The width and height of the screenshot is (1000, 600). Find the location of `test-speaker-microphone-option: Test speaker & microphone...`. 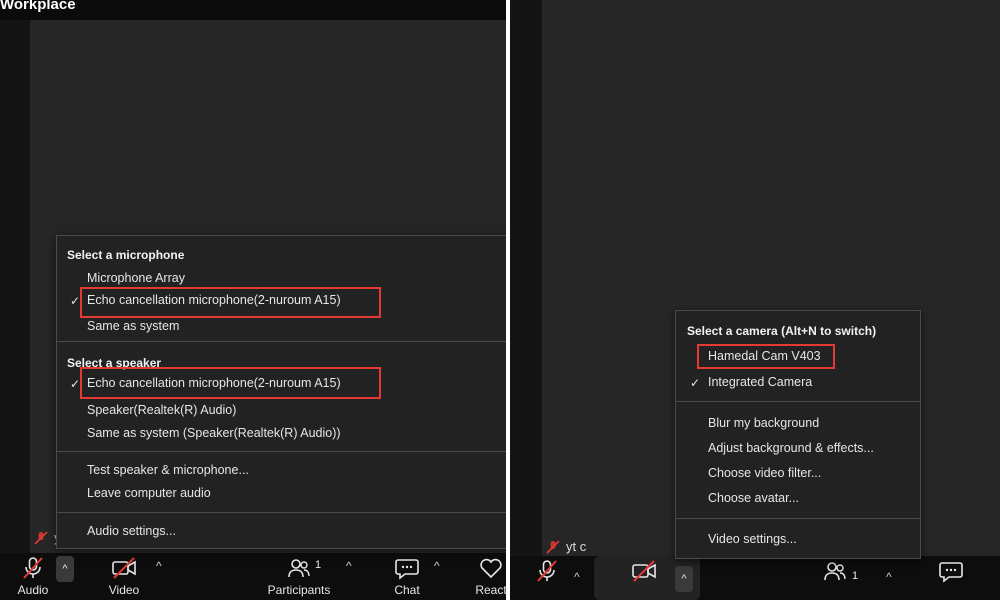

test-speaker-microphone-option: Test speaker & microphone... is located at coordinates (168, 470).